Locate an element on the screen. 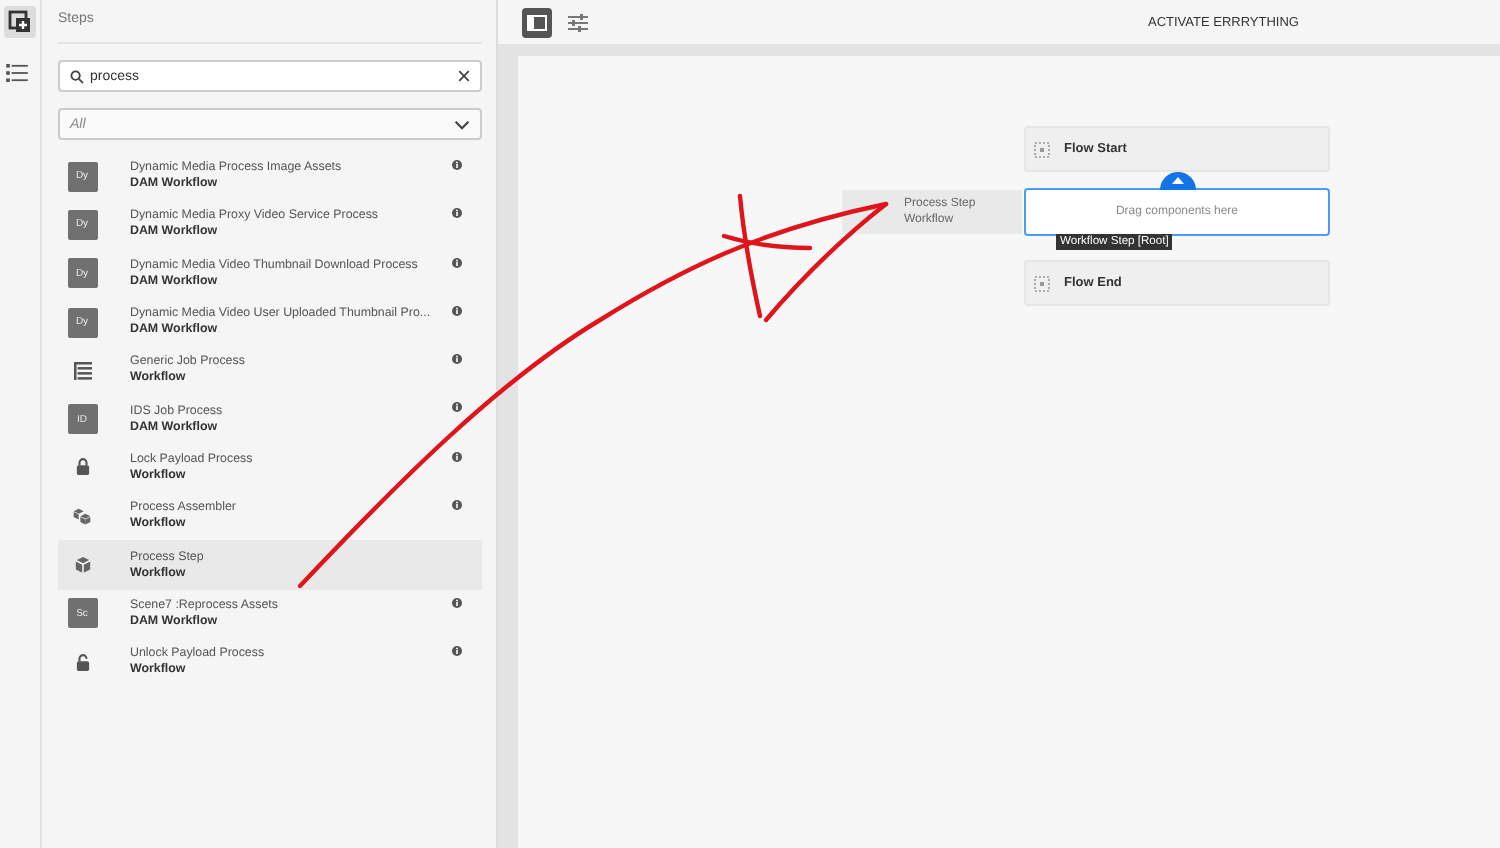  clear-icon is located at coordinates (464, 76).